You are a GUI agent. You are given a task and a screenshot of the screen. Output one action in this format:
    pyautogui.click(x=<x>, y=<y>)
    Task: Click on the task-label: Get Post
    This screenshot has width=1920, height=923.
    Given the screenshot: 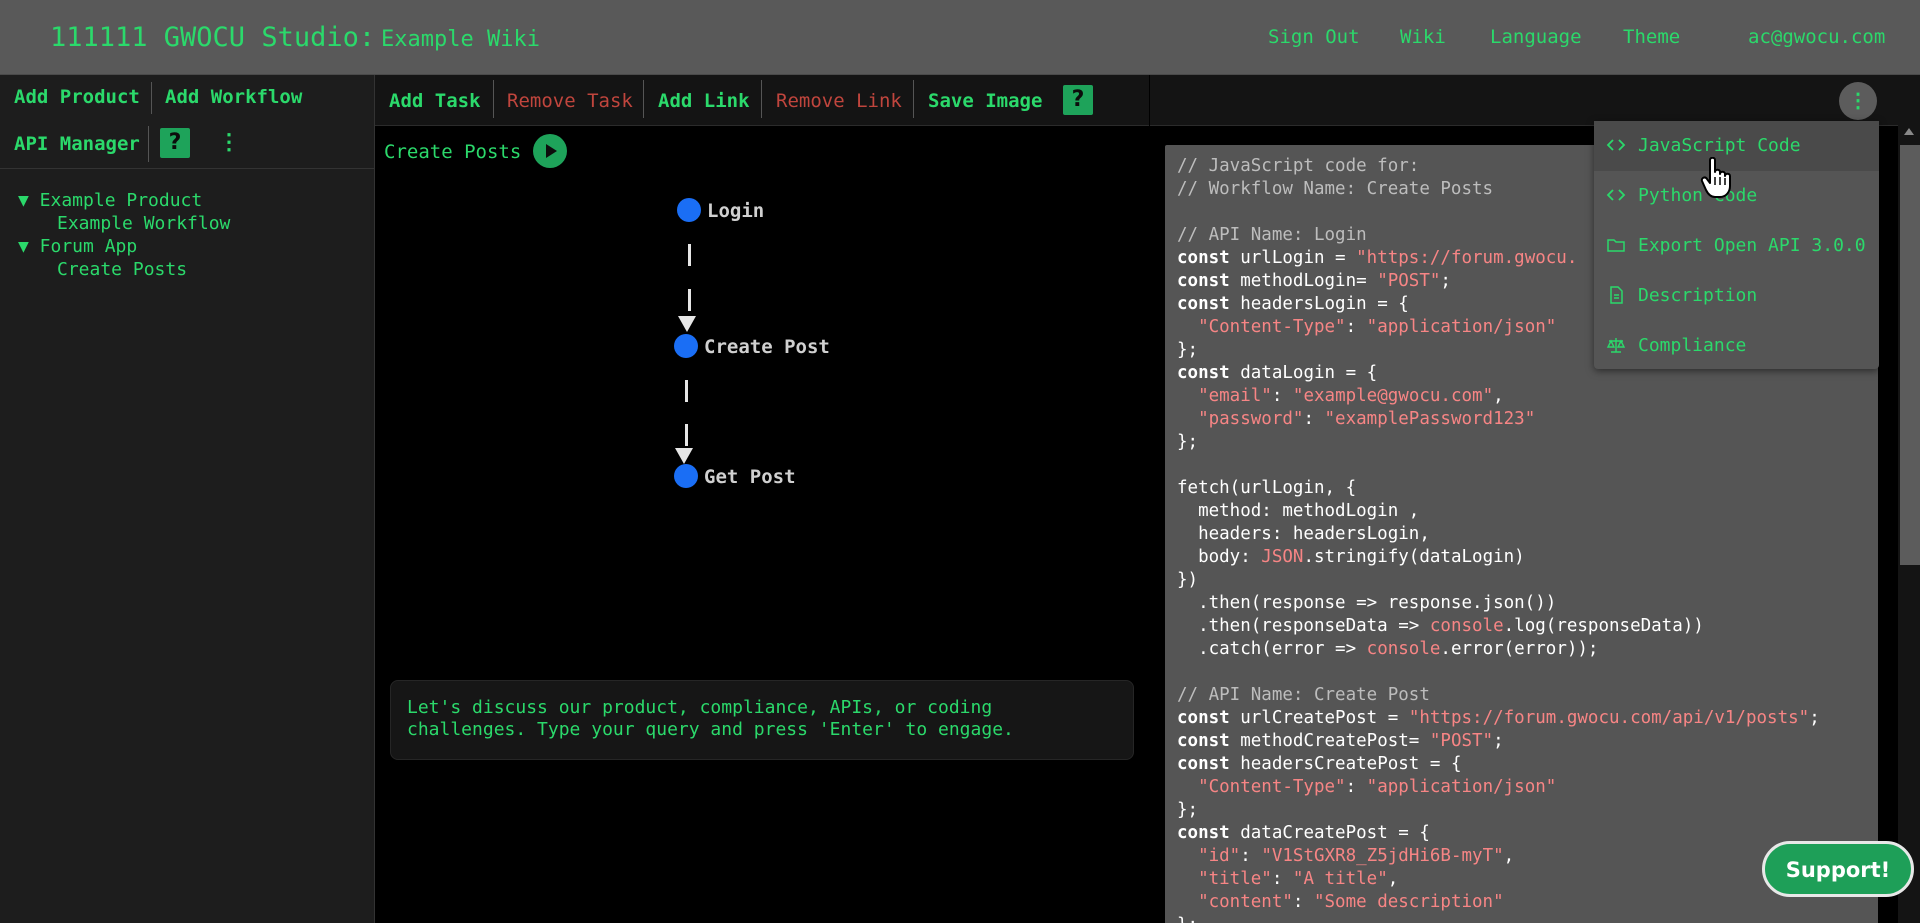 What is the action you would take?
    pyautogui.click(x=750, y=477)
    